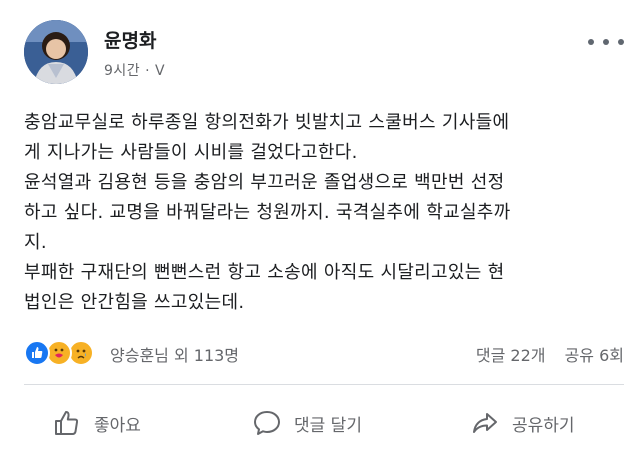  I want to click on reaction-summary: 양승훈님 외 113명, so click(174, 354).